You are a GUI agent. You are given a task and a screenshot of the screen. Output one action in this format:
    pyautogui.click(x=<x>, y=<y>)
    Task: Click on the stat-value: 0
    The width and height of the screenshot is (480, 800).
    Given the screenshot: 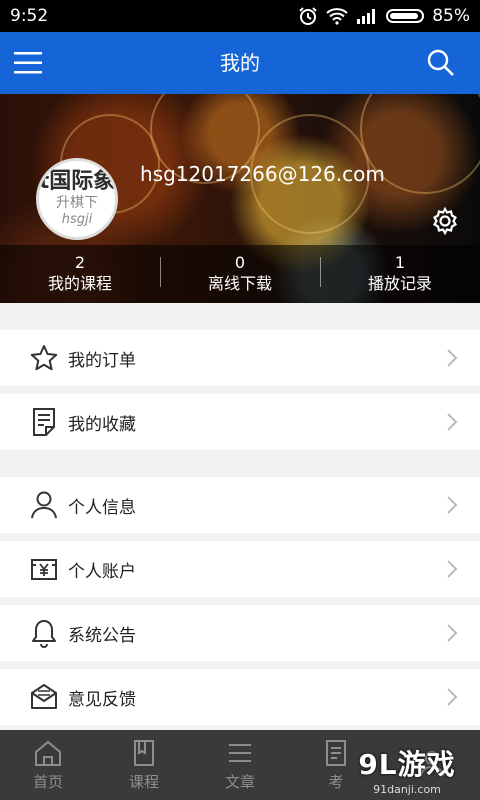 What is the action you would take?
    pyautogui.click(x=240, y=262)
    